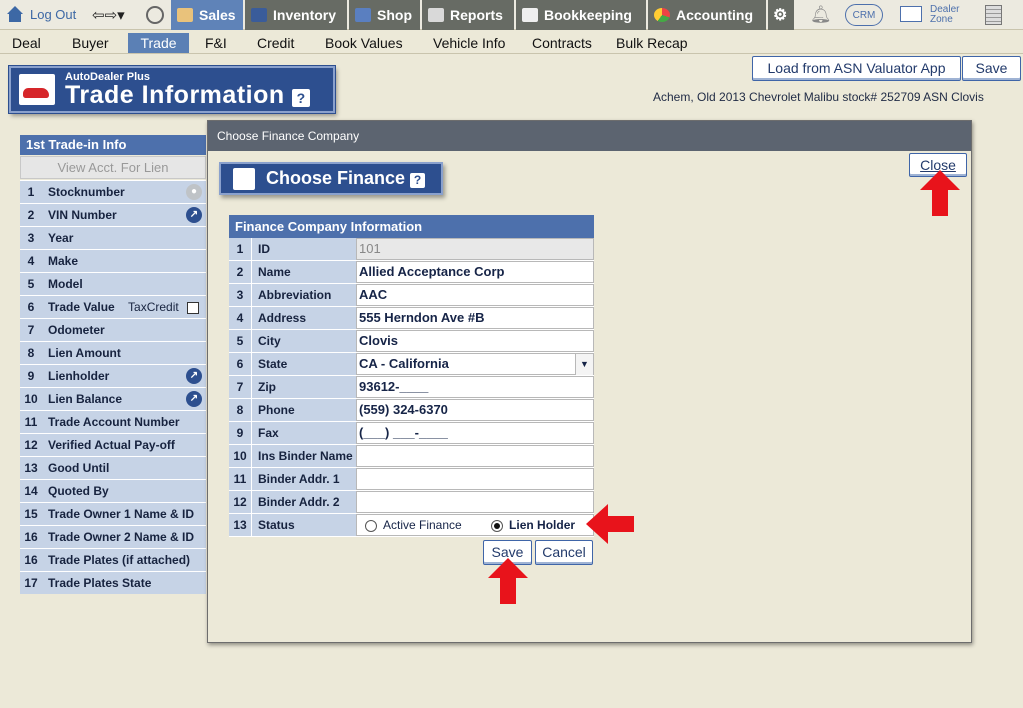  Describe the element at coordinates (475, 318) in the screenshot. I see `finance-field-input: 555 Herndon Ave #B` at that location.